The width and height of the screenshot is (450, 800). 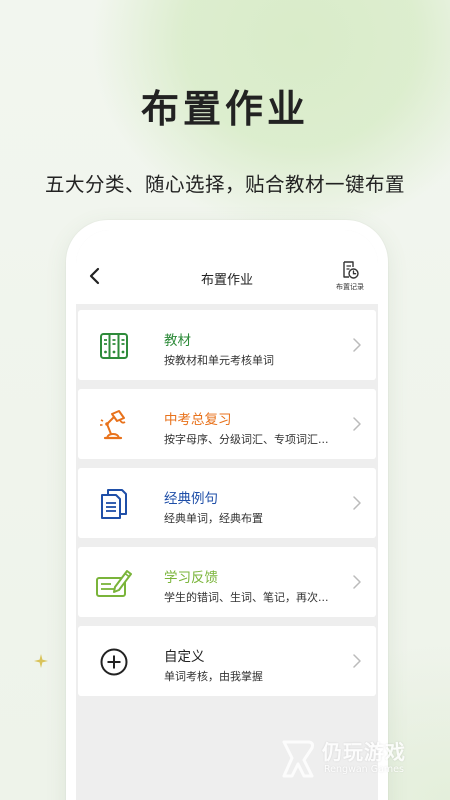 What do you see at coordinates (177, 341) in the screenshot?
I see `category-title: 教材` at bounding box center [177, 341].